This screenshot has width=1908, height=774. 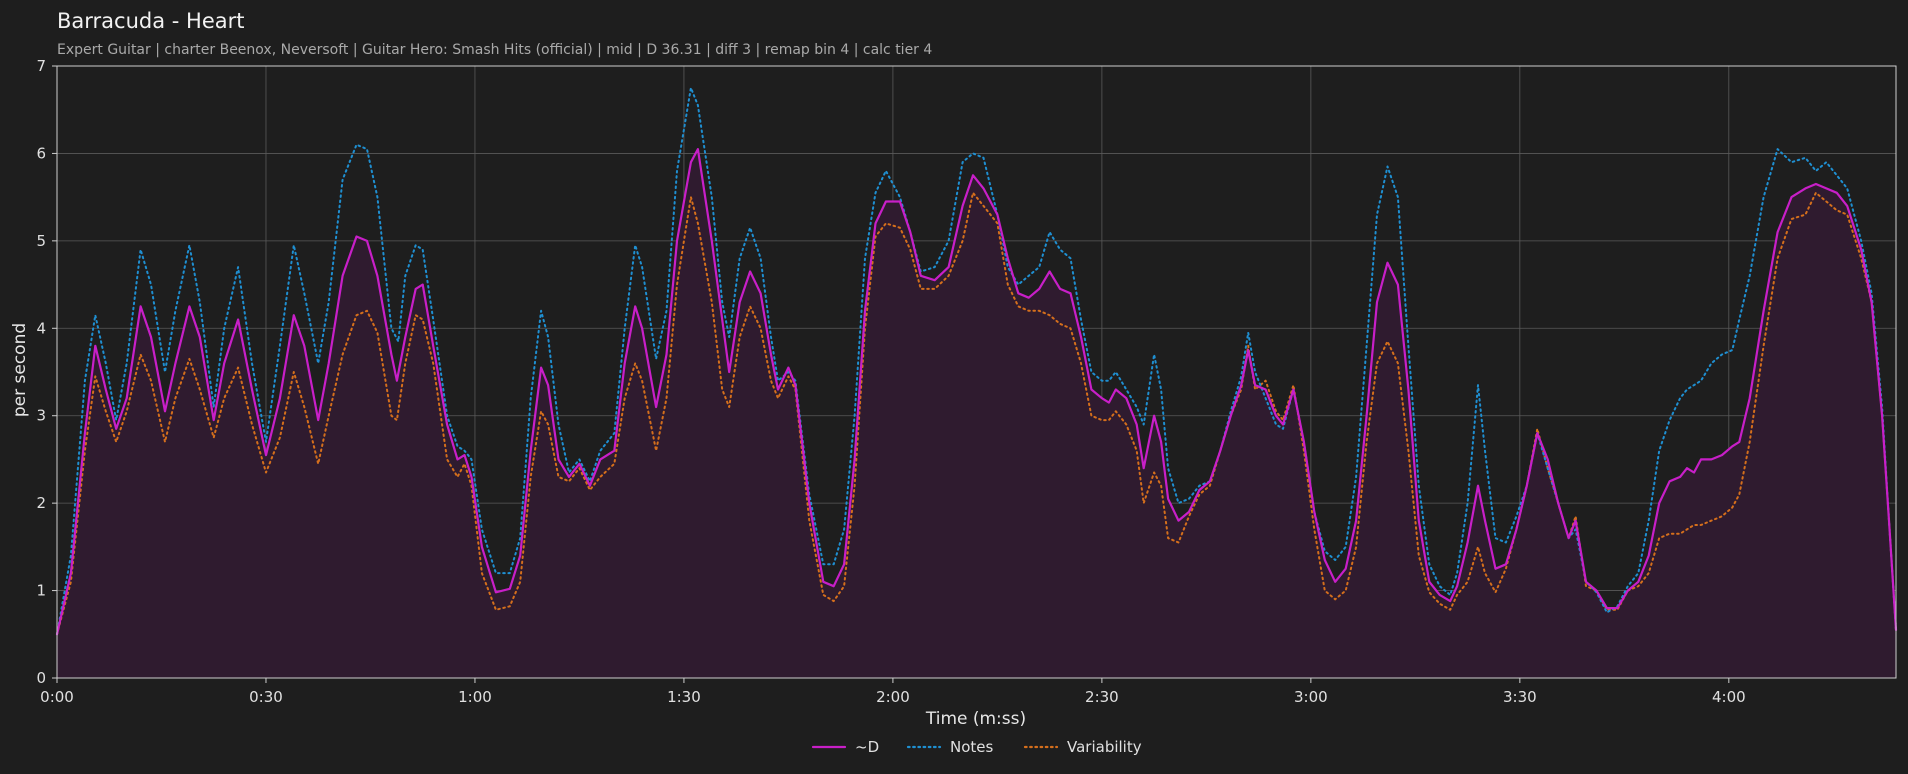 I want to click on x-axis-label: Time (m:ss), so click(x=975, y=719).